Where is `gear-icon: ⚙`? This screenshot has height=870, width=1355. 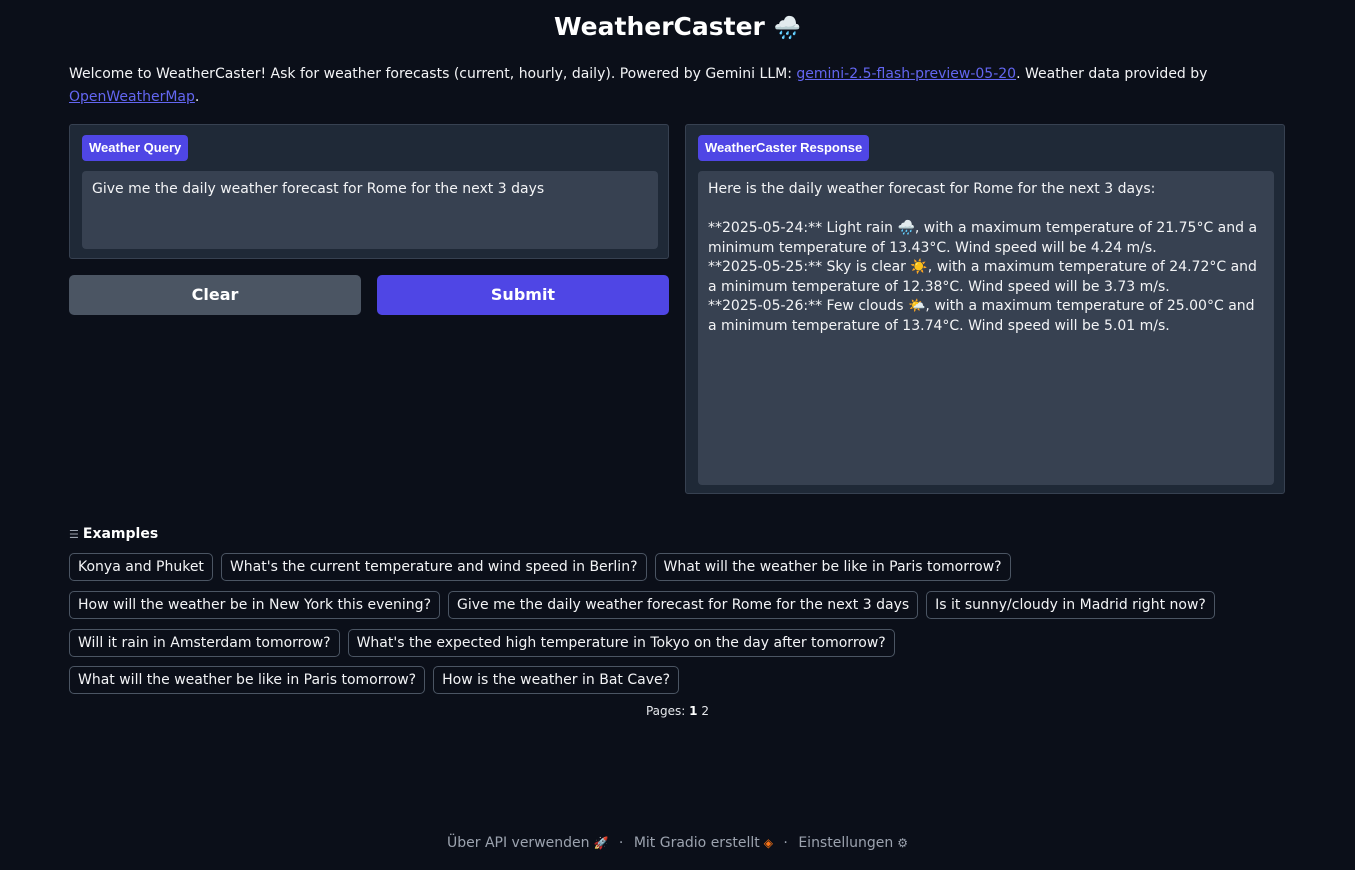
gear-icon: ⚙ is located at coordinates (902, 843).